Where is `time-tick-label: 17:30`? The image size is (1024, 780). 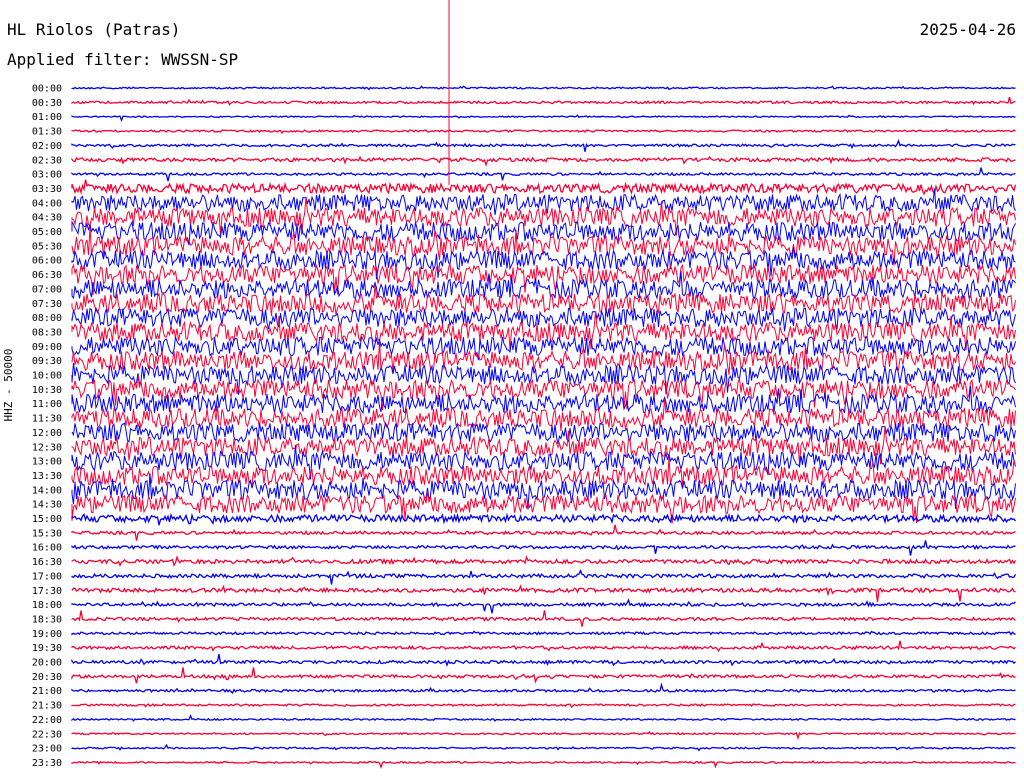 time-tick-label: 17:30 is located at coordinates (47, 591).